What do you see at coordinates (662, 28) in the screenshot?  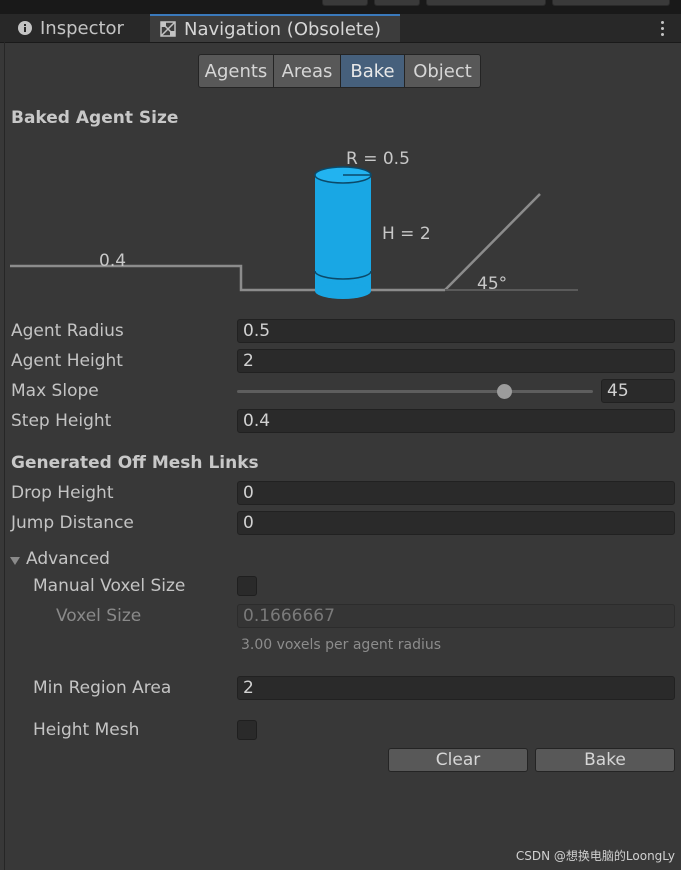 I see `more-options-icon` at bounding box center [662, 28].